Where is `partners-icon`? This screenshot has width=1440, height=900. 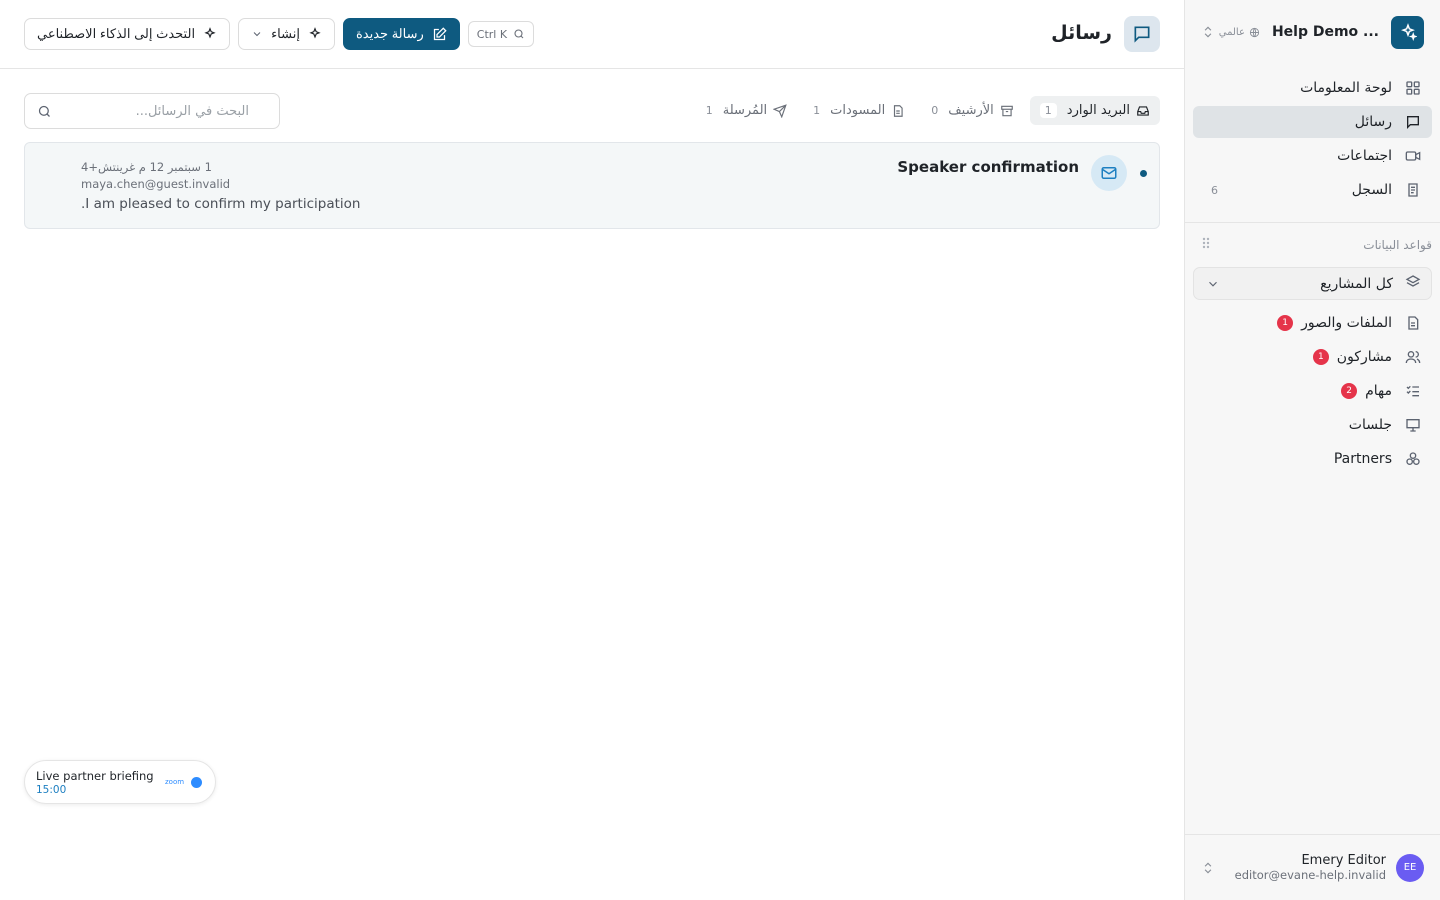 partners-icon is located at coordinates (1413, 459).